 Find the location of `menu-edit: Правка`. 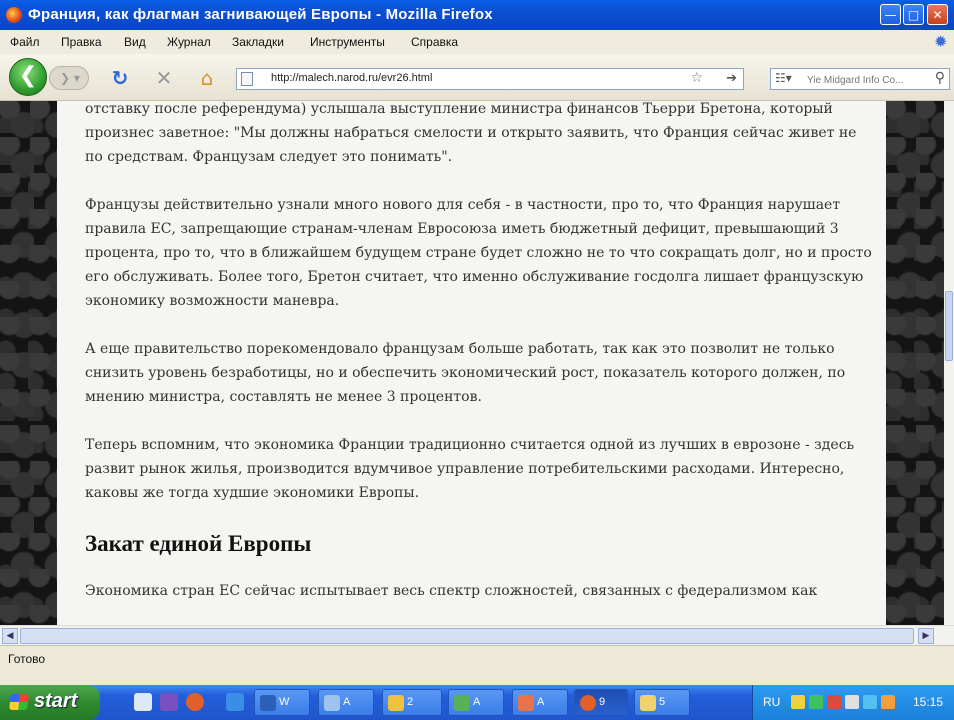

menu-edit: Правка is located at coordinates (81, 42).